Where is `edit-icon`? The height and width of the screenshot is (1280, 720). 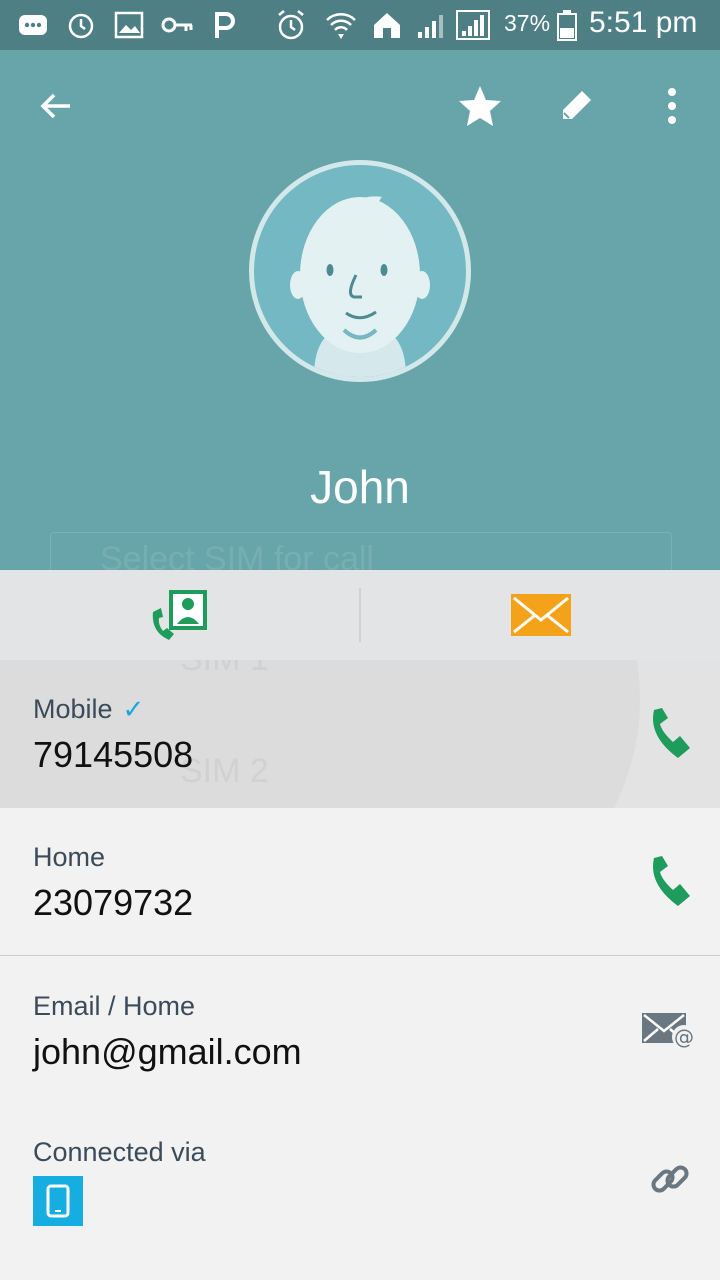 edit-icon is located at coordinates (577, 105).